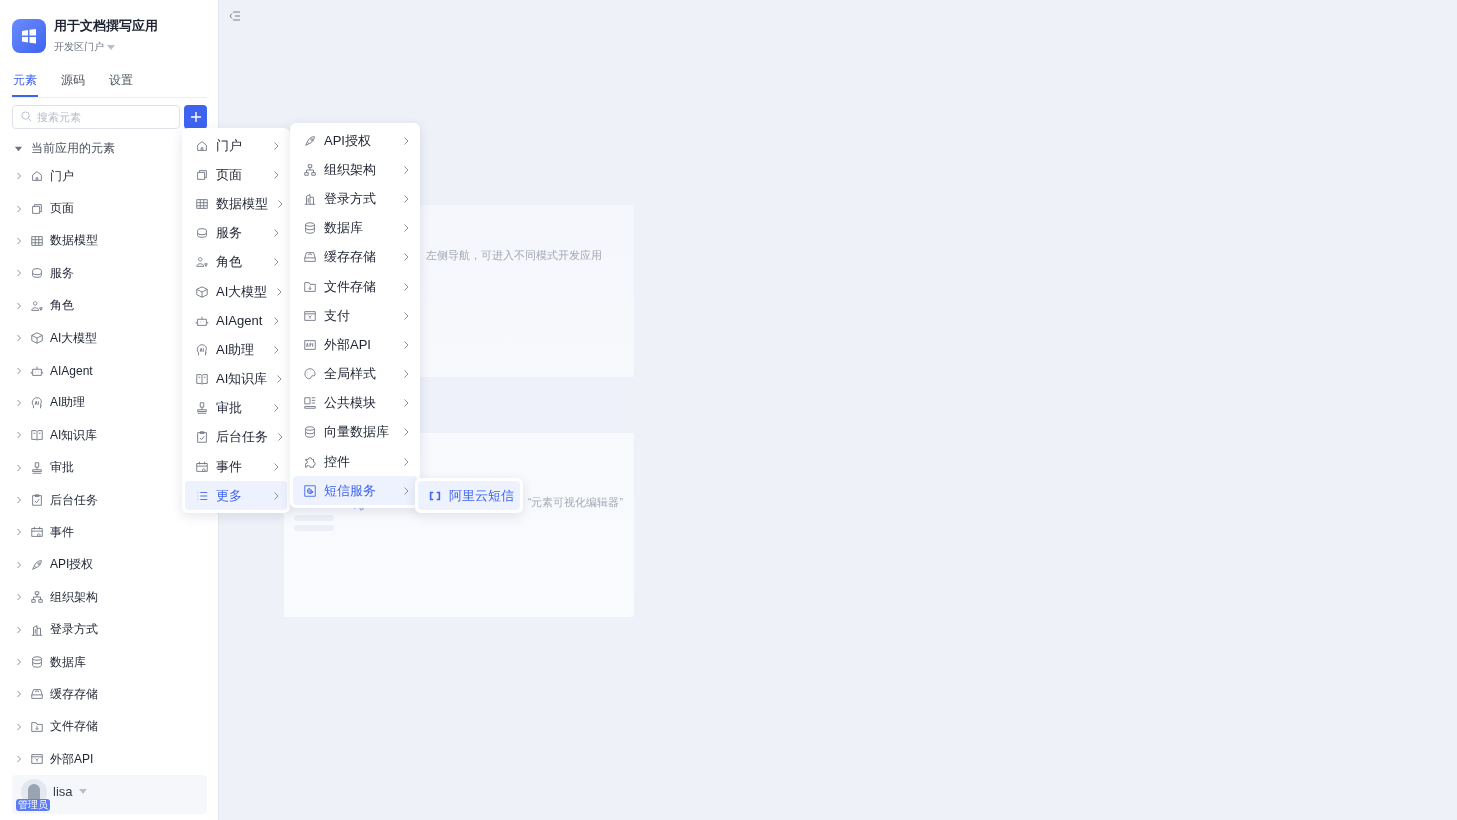  Describe the element at coordinates (121, 84) in the screenshot. I see `tab: 设置` at that location.